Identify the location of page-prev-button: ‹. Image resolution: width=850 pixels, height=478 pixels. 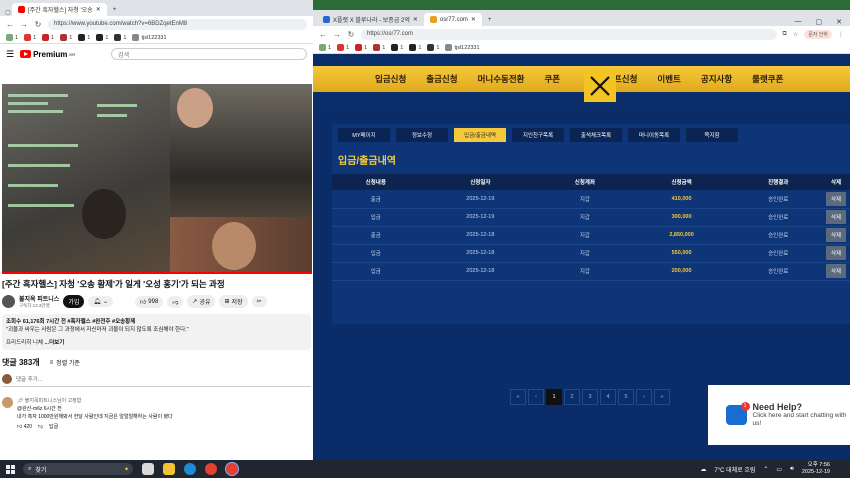
(536, 397).